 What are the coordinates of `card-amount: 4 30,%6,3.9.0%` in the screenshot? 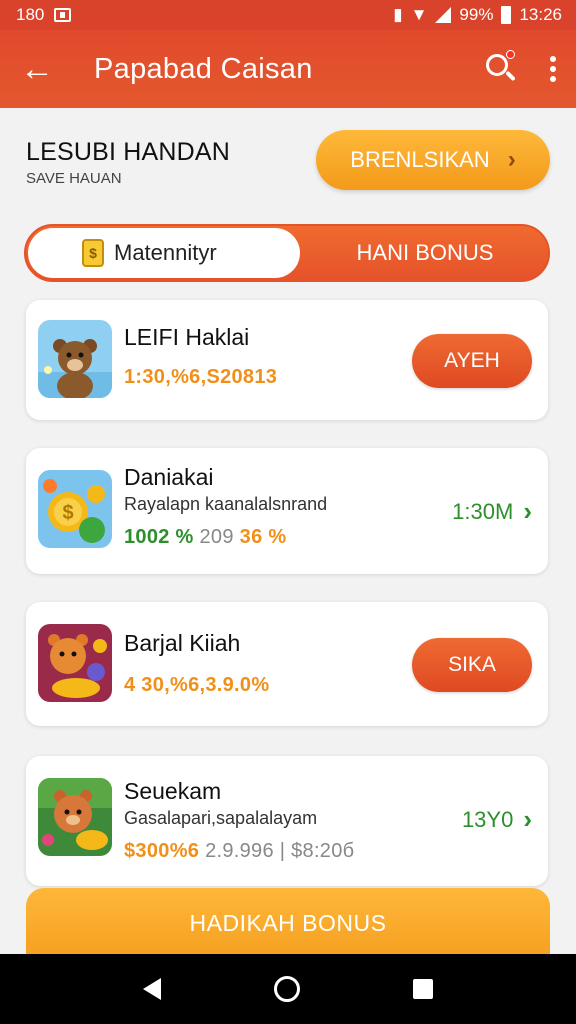 It's located at (197, 685).